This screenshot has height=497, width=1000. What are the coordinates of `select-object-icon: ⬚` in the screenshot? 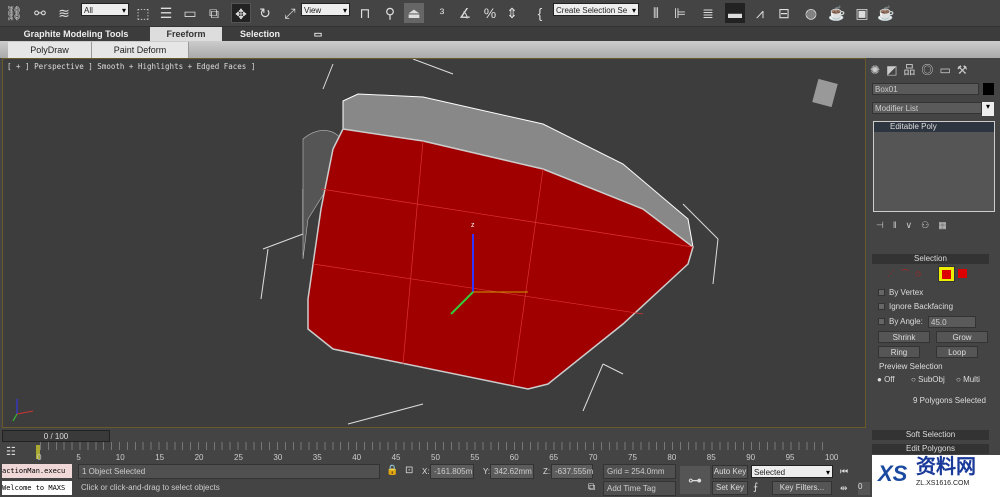 It's located at (143, 13).